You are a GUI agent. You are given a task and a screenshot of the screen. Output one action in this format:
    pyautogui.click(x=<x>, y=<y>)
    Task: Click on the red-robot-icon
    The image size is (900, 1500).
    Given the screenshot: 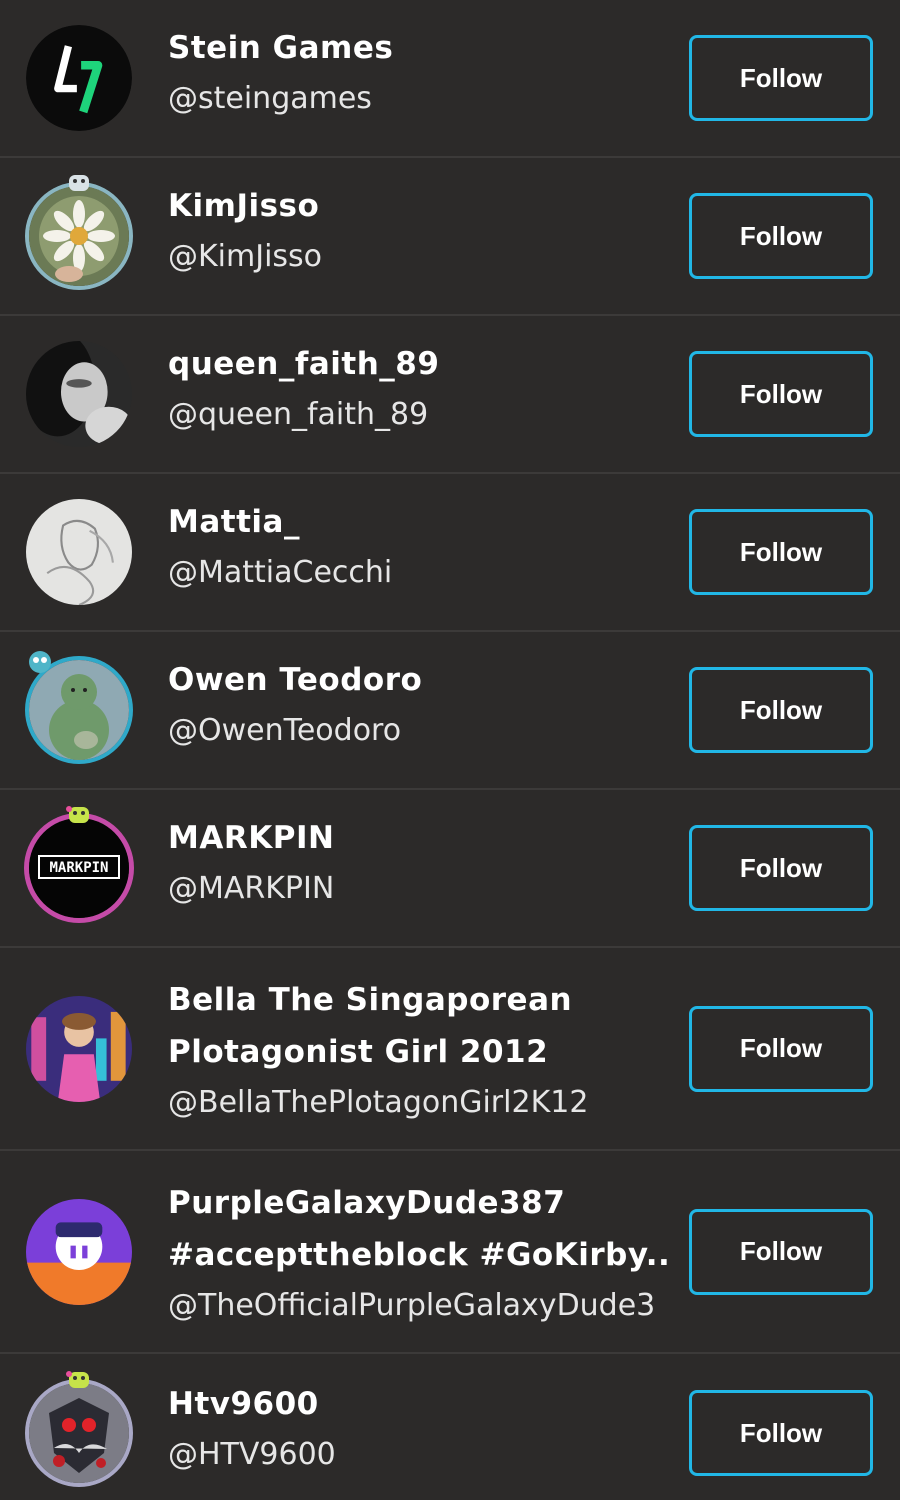 What is the action you would take?
    pyautogui.click(x=79, y=1433)
    